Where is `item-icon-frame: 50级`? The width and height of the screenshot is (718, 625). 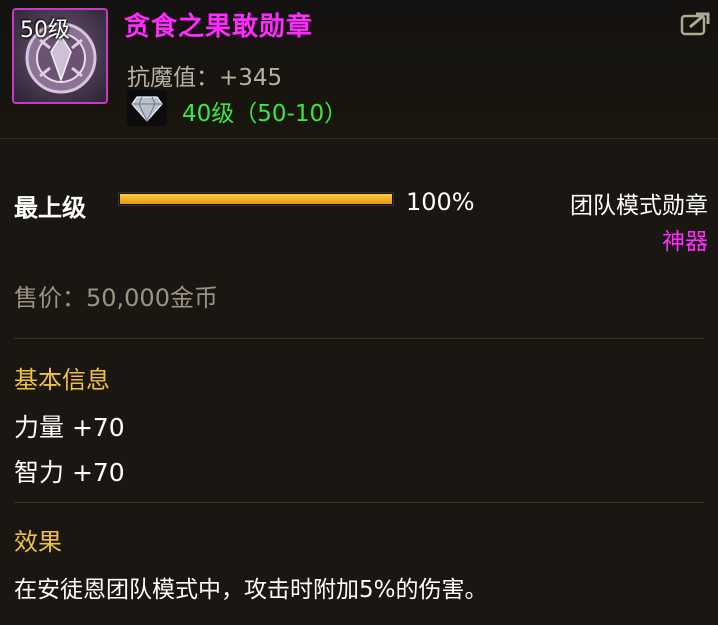
item-icon-frame: 50级 is located at coordinates (60, 56).